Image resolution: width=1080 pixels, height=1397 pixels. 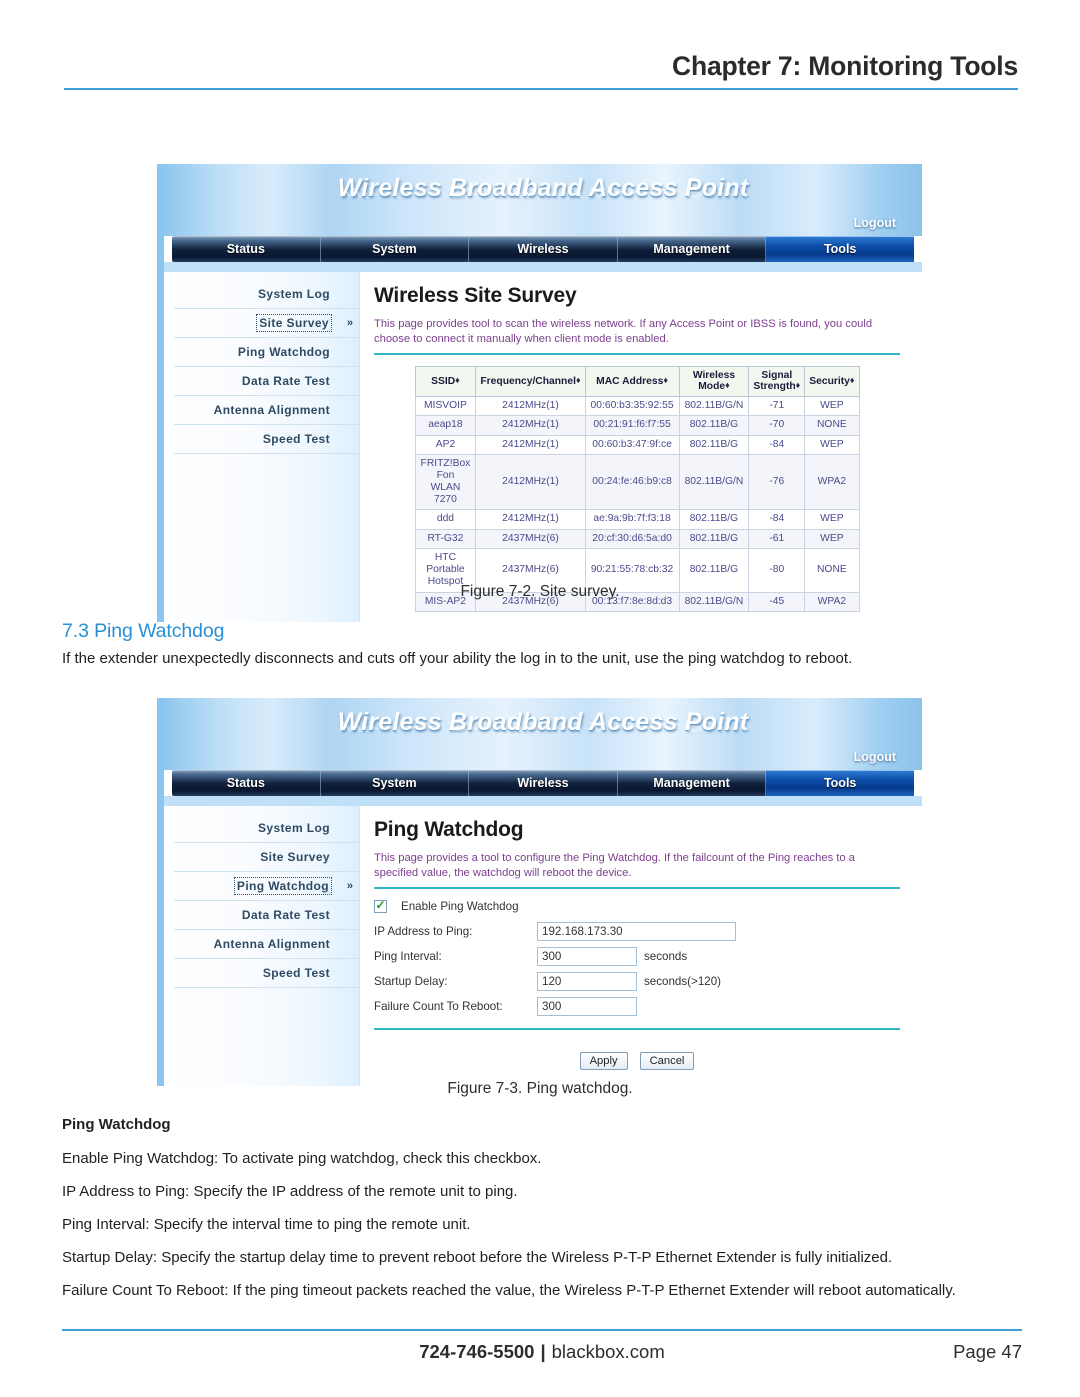 I want to click on field-label-ping-interval: Ping Interval:, so click(x=408, y=956).